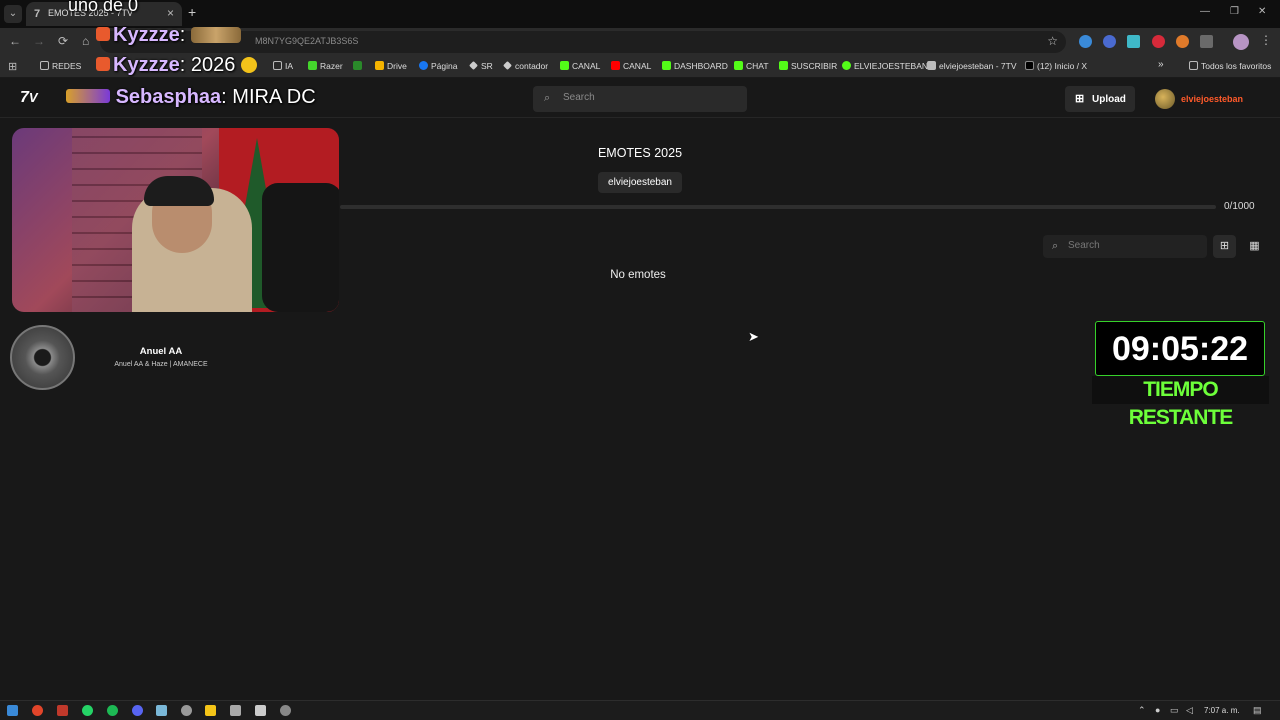 The width and height of the screenshot is (1280, 720). I want to click on now-playing-widget: Anuel AA Anuel AA & Haze | AMANECE, so click(120, 358).